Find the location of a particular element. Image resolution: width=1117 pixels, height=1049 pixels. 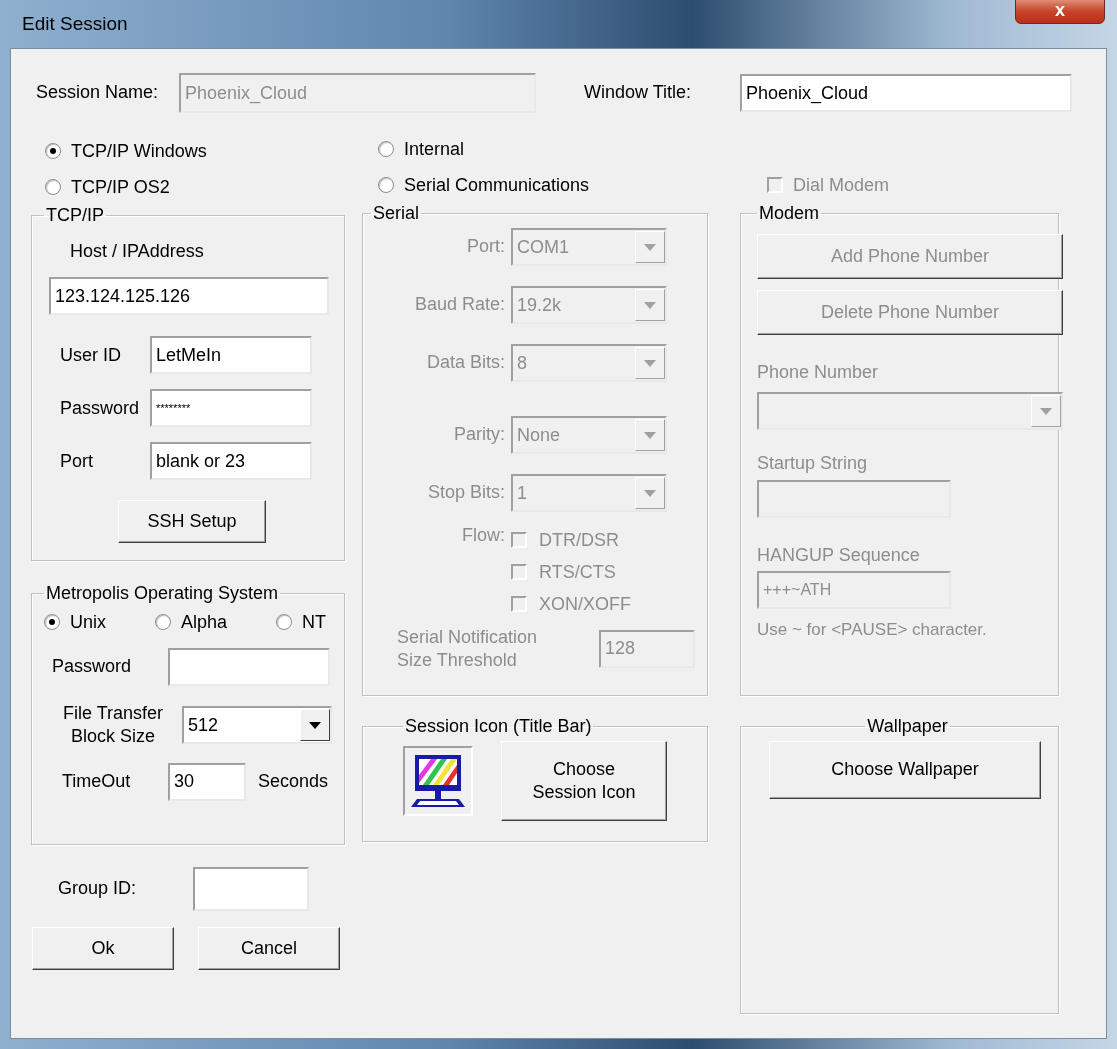

hint-text: Use ~ for <PAUSE> character. is located at coordinates (872, 630).